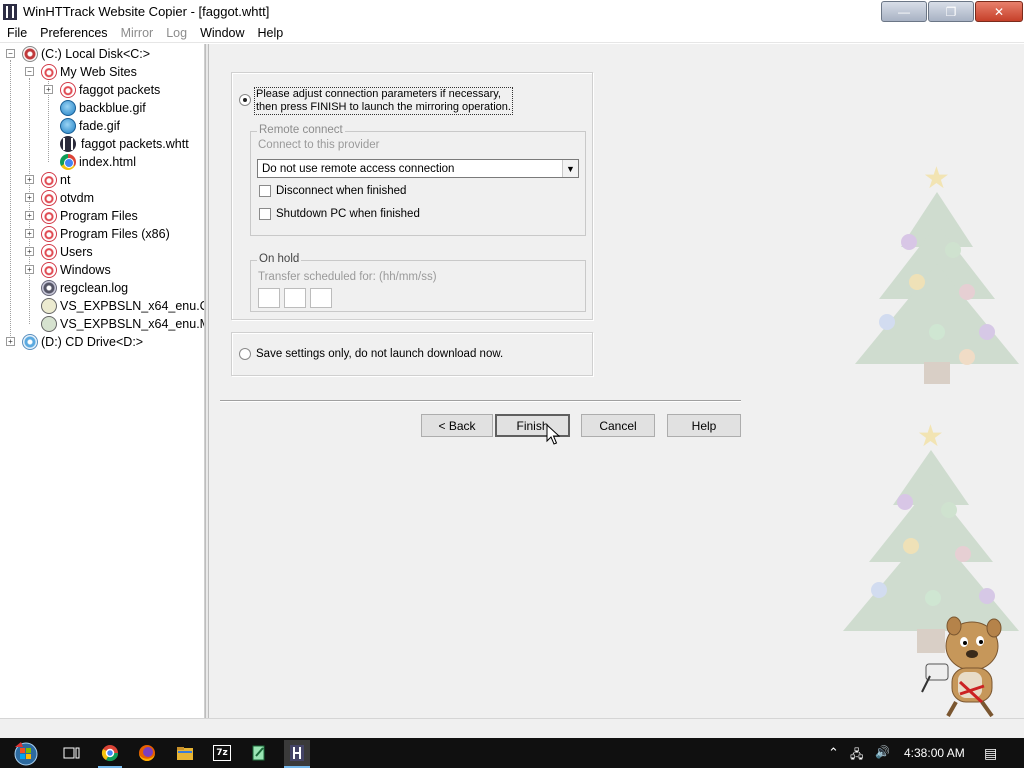 This screenshot has width=1024, height=768. What do you see at coordinates (265, 191) in the screenshot?
I see `disconnect-checkbox` at bounding box center [265, 191].